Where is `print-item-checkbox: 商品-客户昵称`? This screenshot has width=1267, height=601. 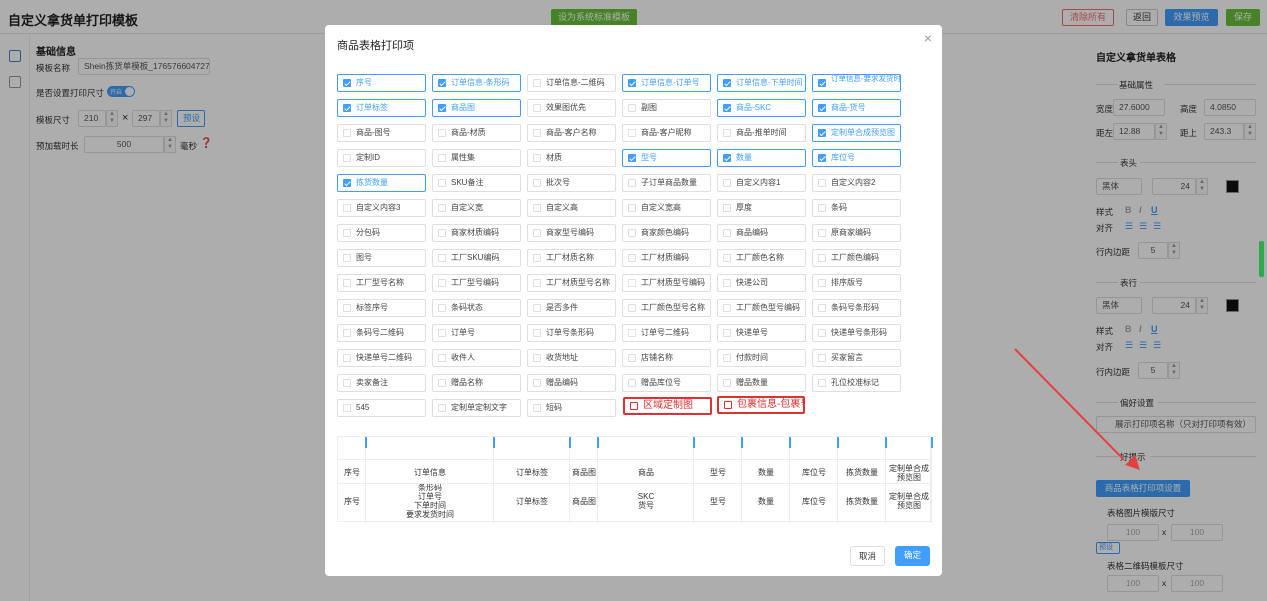
print-item-checkbox: 商品-客户昵称 is located at coordinates (666, 133).